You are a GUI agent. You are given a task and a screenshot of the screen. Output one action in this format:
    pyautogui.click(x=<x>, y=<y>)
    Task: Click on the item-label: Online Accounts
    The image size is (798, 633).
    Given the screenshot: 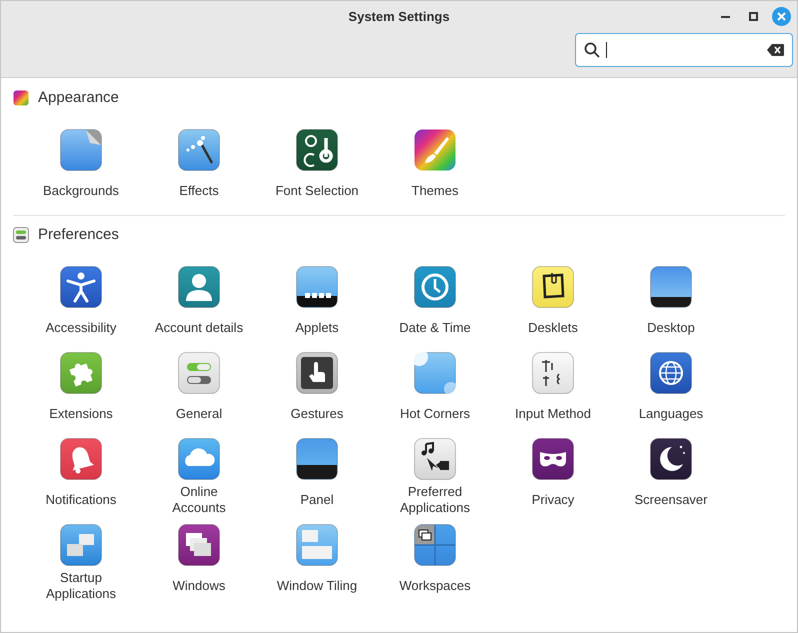 What is the action you would take?
    pyautogui.click(x=199, y=500)
    